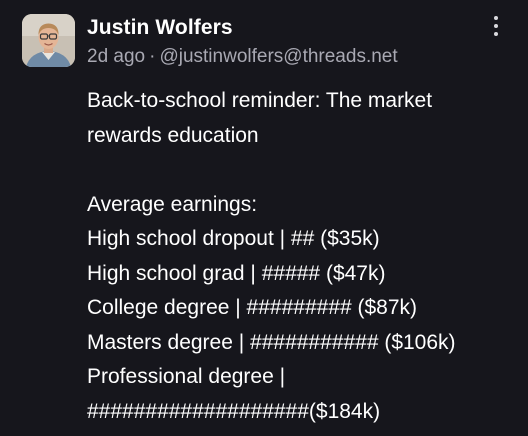  I want to click on avatar-image, so click(48, 40).